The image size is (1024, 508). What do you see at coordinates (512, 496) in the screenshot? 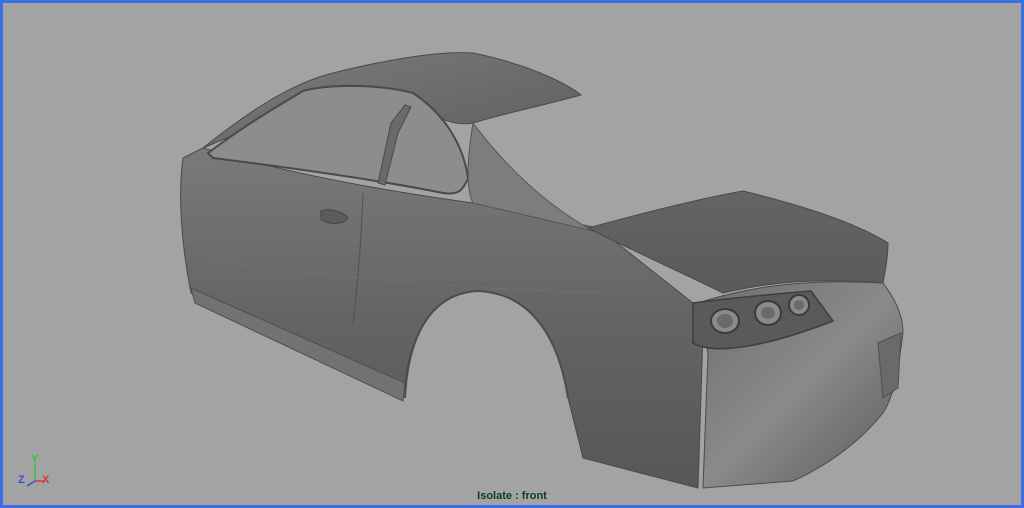
I see `isolate-status-label: Isolate : front` at bounding box center [512, 496].